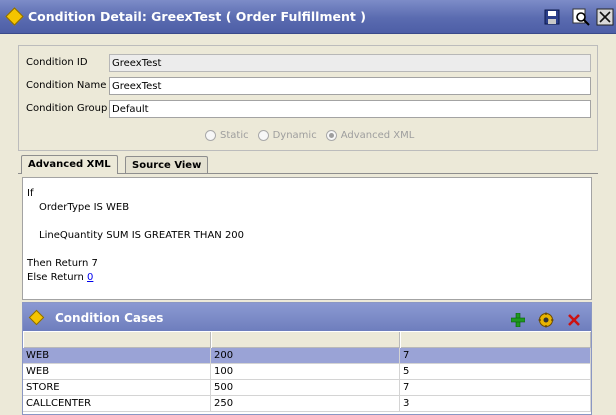  What do you see at coordinates (167, 164) in the screenshot?
I see `tab-source-view: Source View` at bounding box center [167, 164].